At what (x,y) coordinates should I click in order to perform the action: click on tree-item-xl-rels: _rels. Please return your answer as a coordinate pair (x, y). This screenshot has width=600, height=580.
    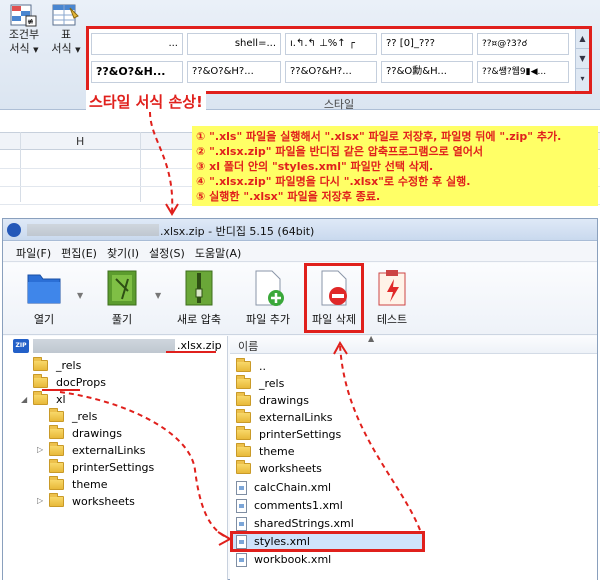
    Looking at the image, I should click on (73, 416).